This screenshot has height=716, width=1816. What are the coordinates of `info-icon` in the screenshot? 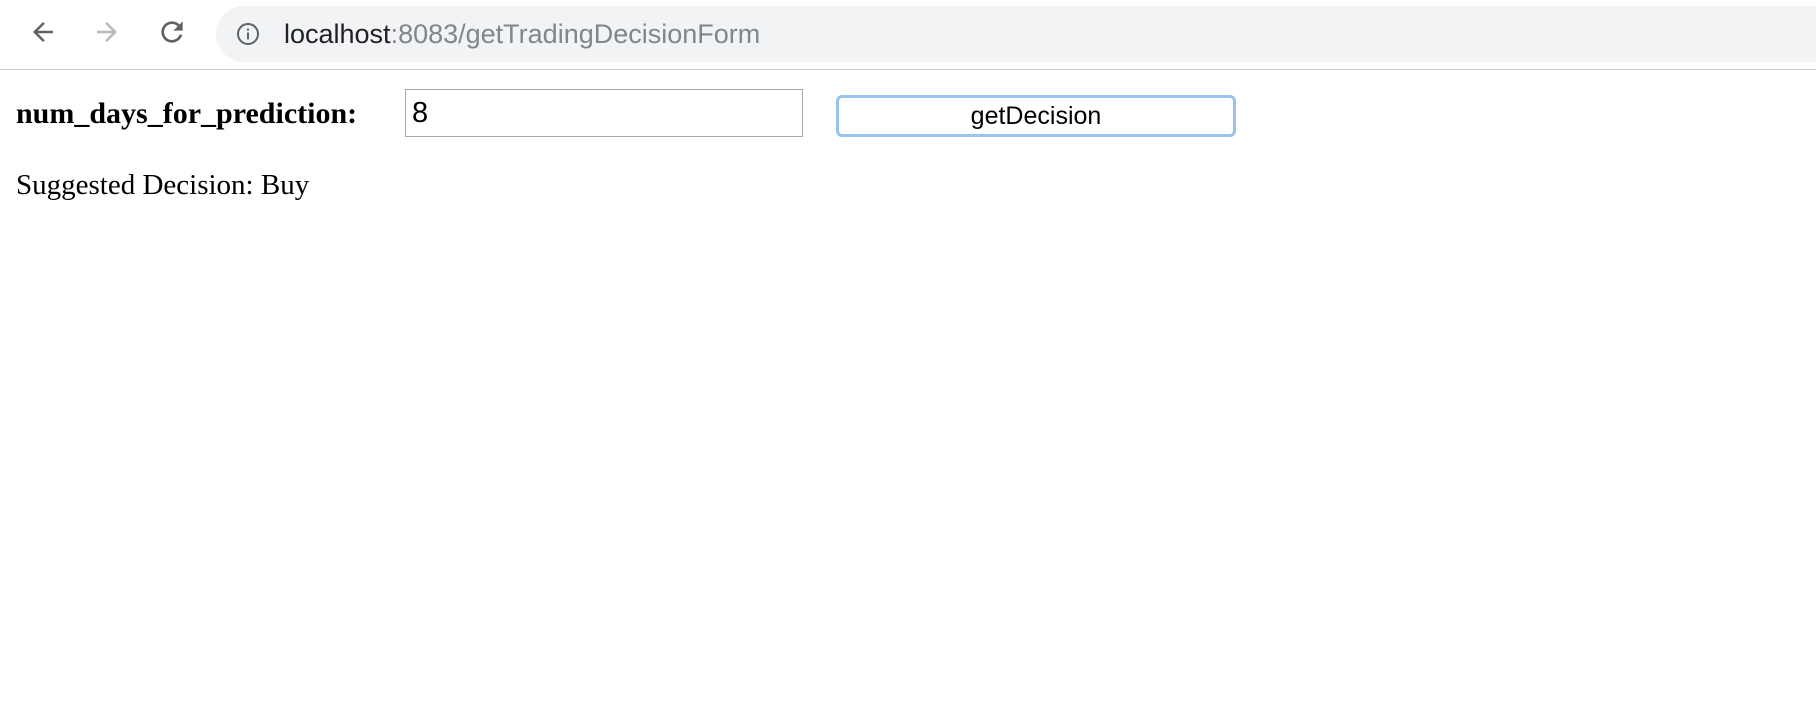 It's located at (248, 34).